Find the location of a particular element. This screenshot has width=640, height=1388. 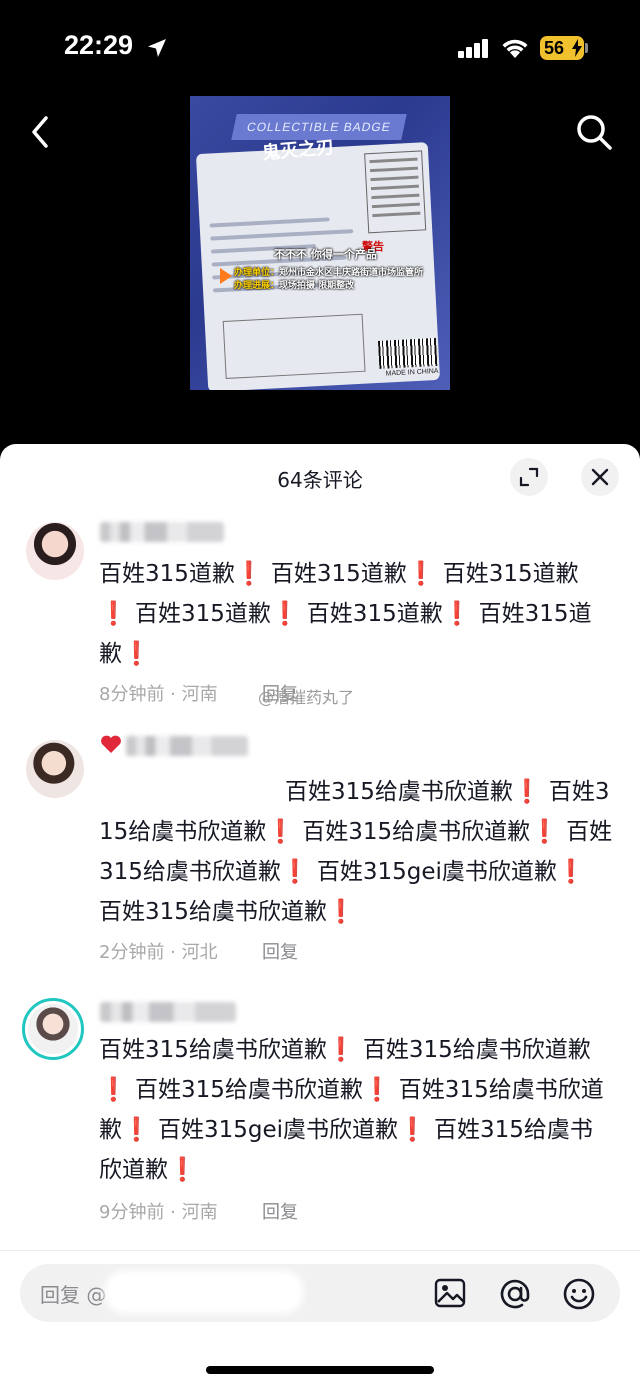

charging-bolt-icon is located at coordinates (577, 48).